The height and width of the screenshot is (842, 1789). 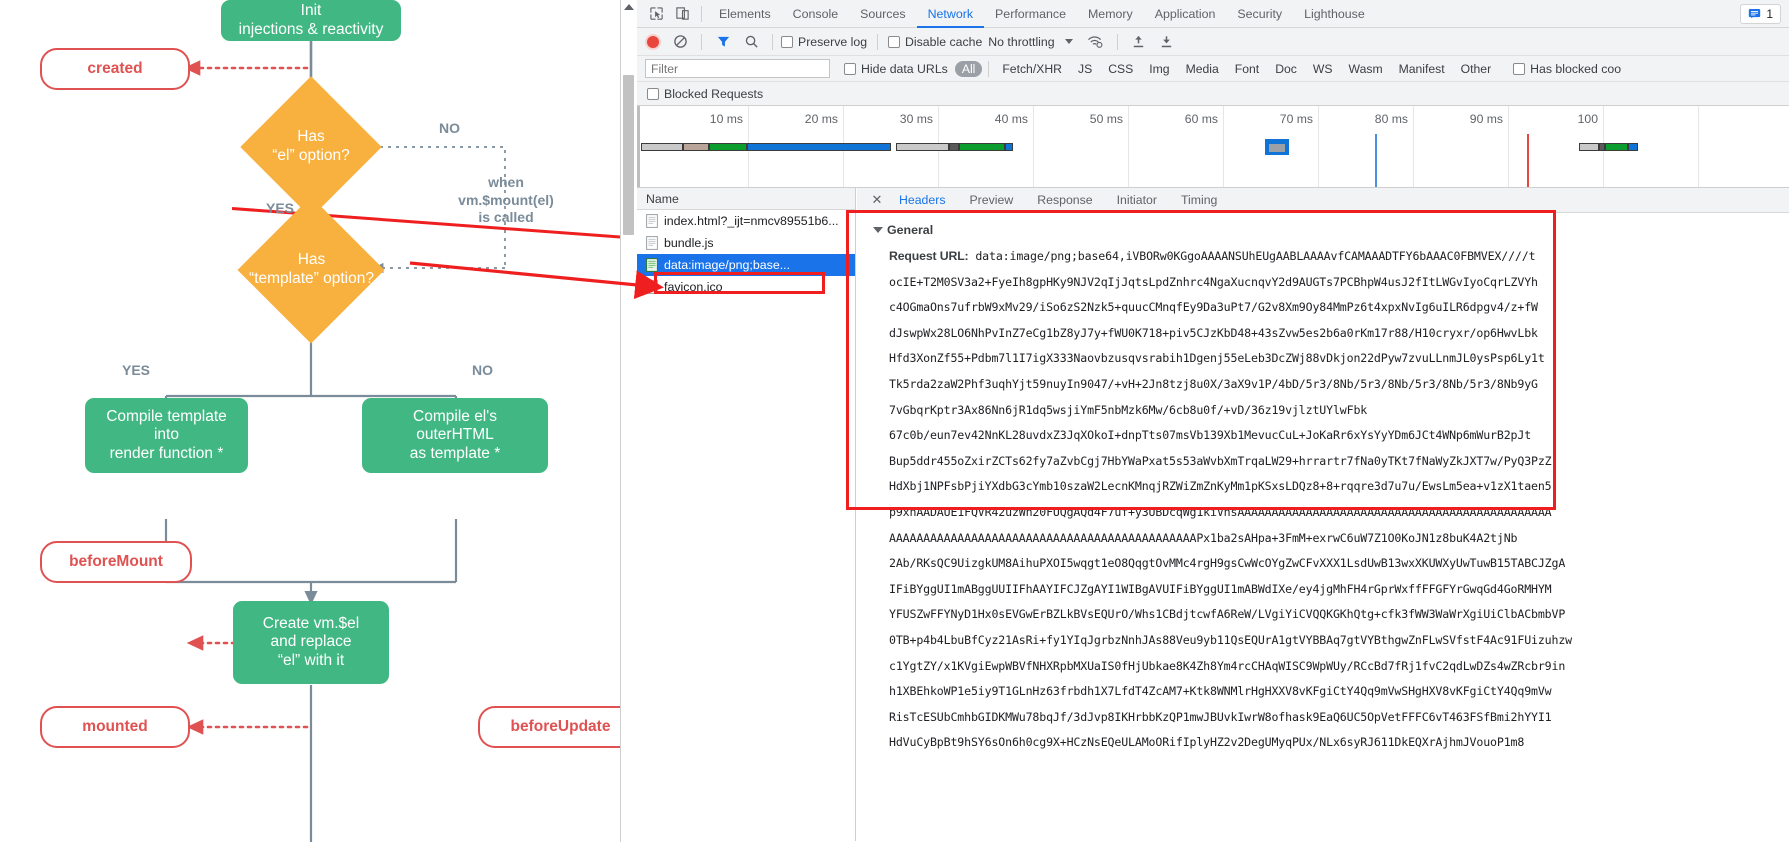 I want to click on filter-input, so click(x=737, y=68).